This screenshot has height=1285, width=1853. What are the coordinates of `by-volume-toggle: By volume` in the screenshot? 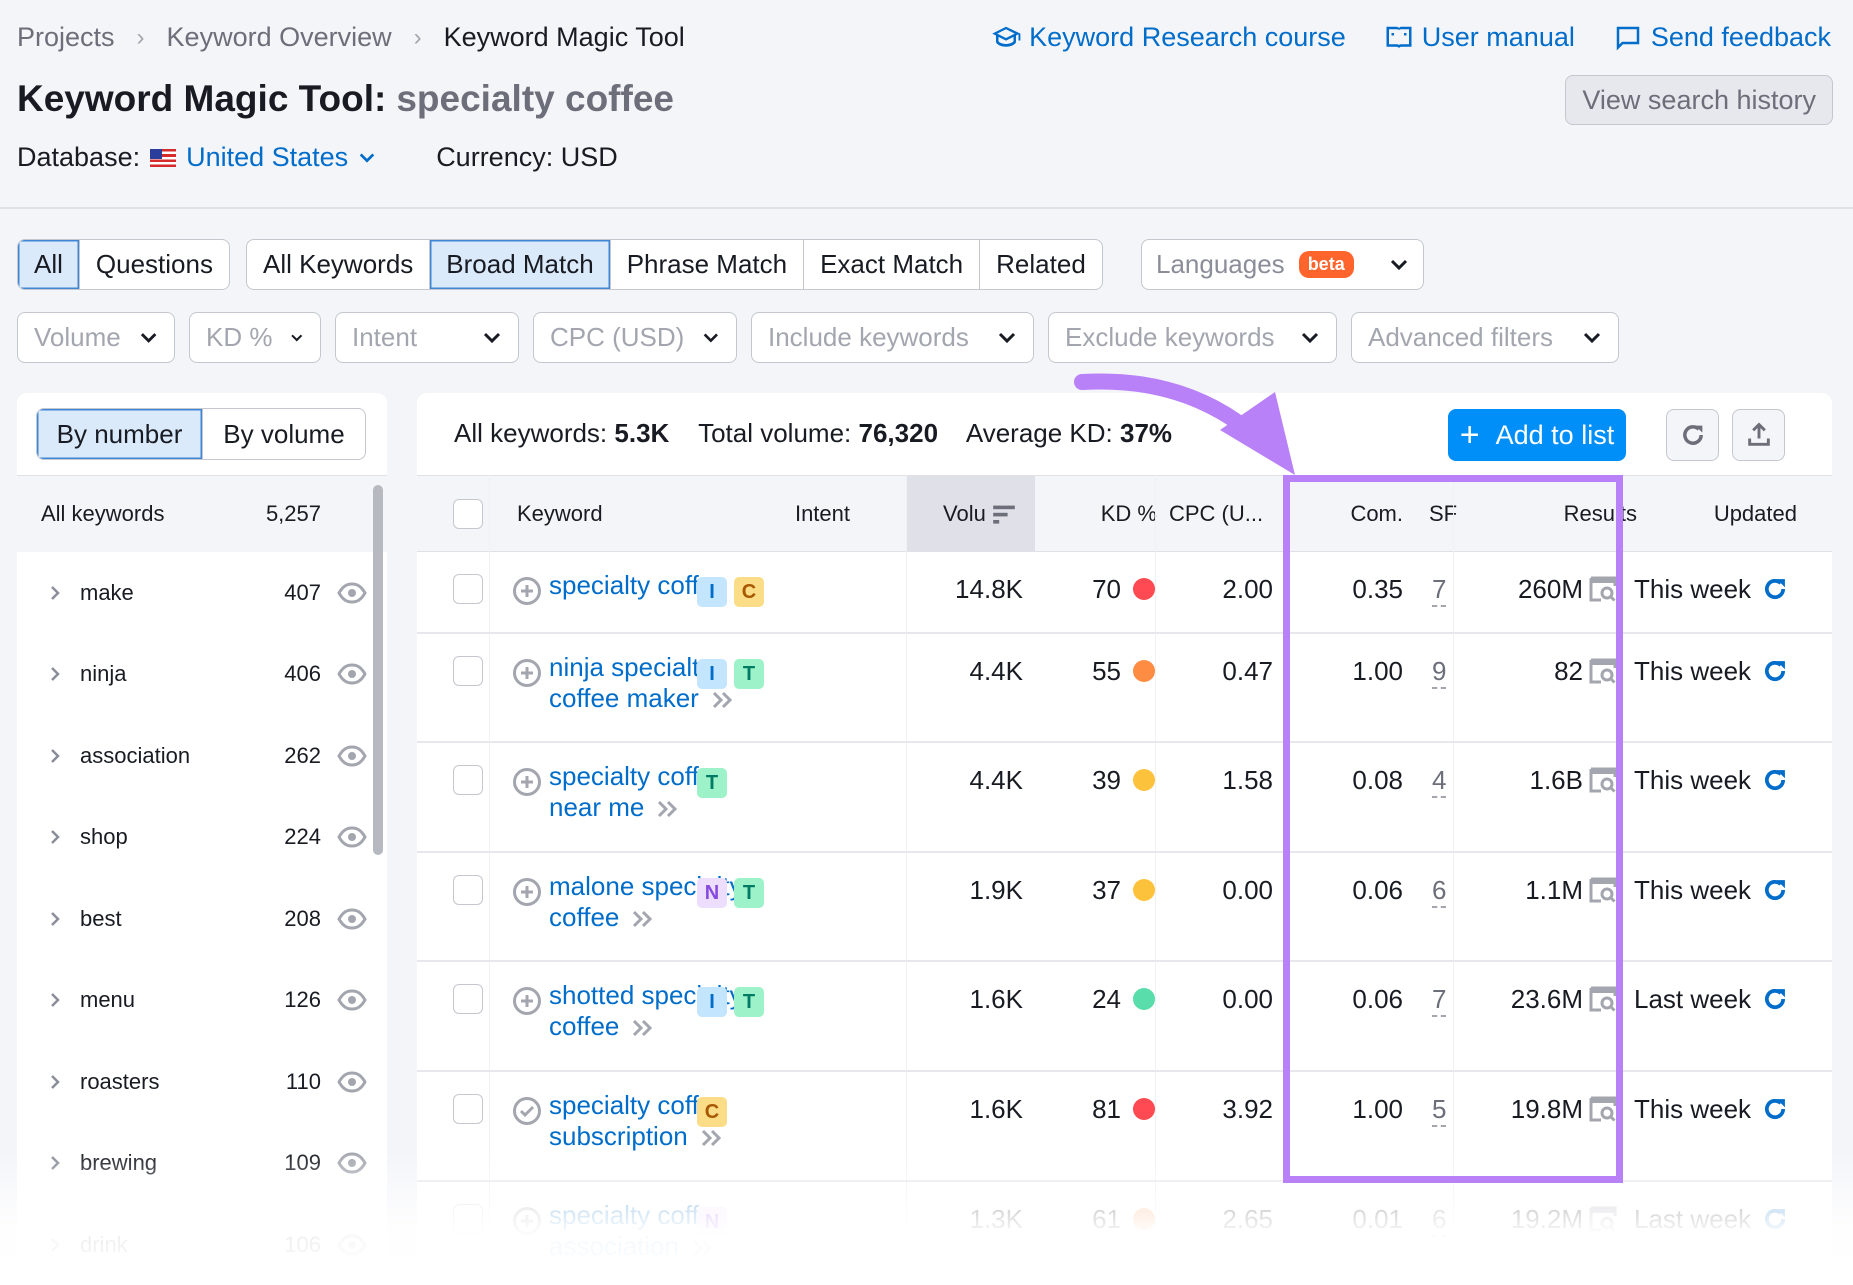 It's located at (284, 434).